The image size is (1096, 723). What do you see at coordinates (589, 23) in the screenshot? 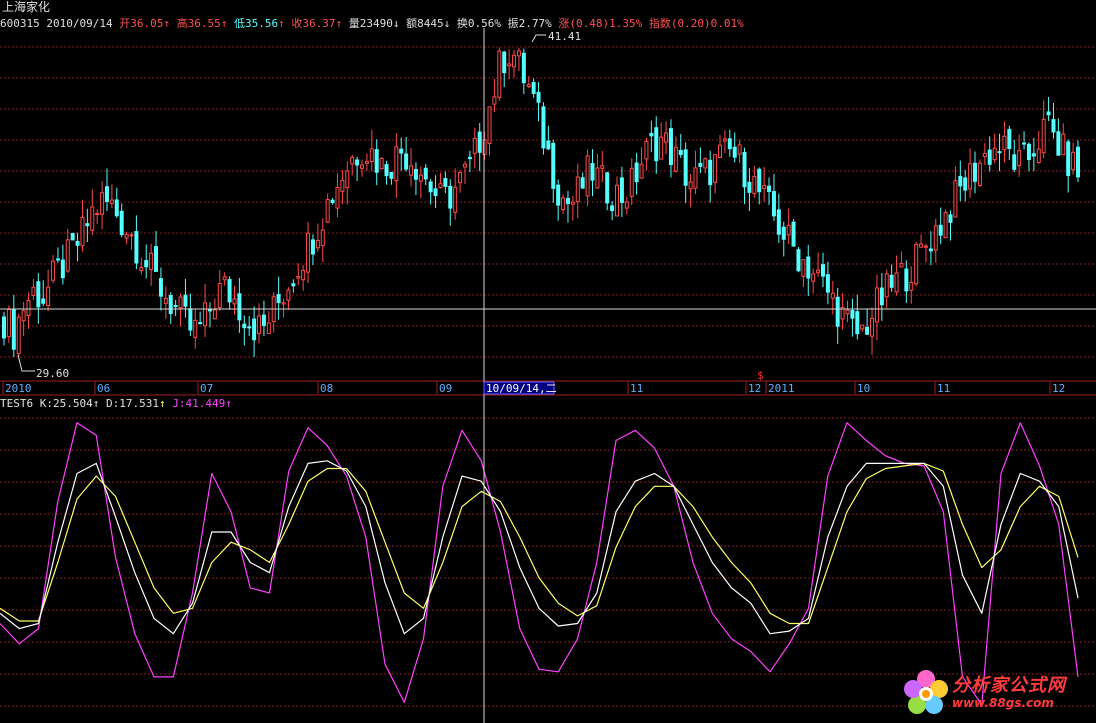
I see `change-value: (0.48)` at bounding box center [589, 23].